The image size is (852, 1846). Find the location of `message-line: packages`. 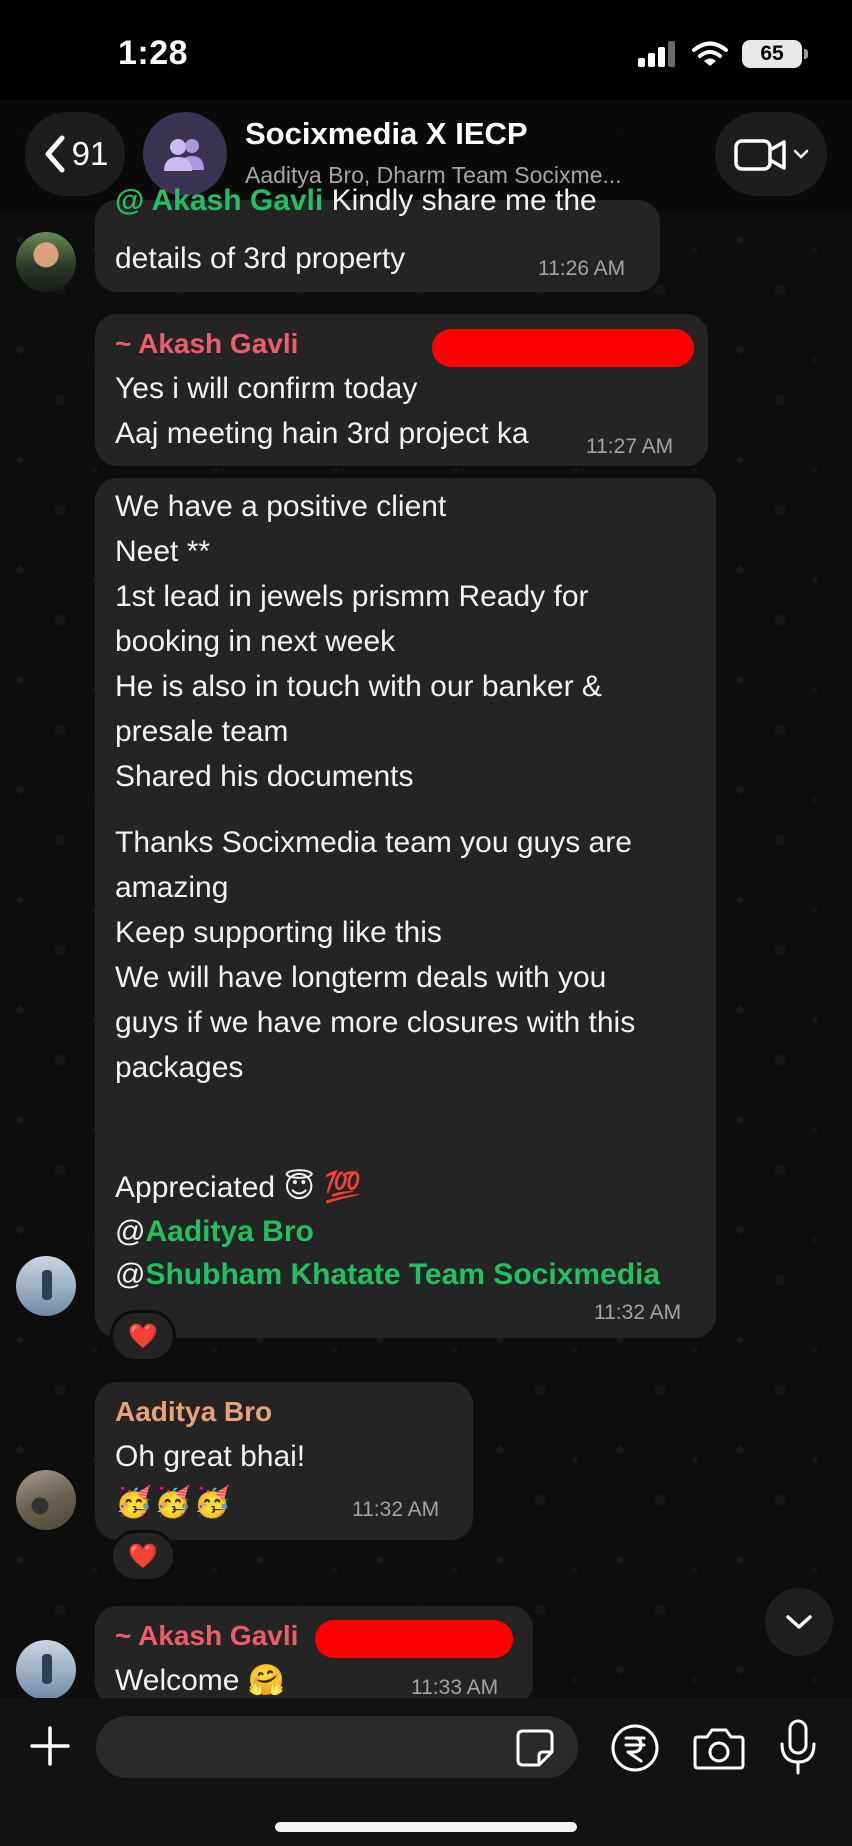

message-line: packages is located at coordinates (179, 1067).